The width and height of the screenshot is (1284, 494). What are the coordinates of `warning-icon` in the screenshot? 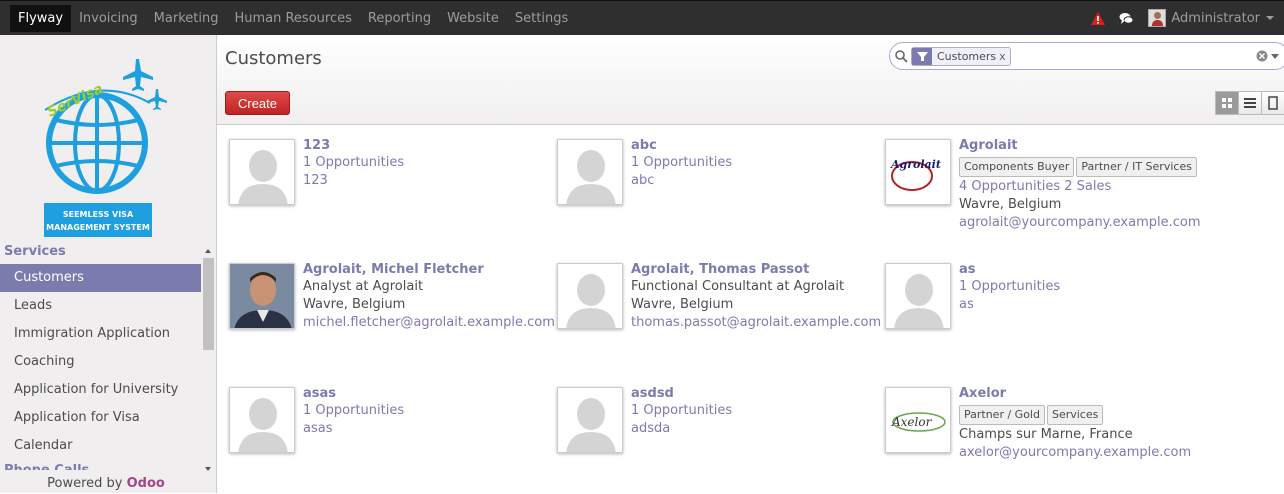 It's located at (1098, 18).